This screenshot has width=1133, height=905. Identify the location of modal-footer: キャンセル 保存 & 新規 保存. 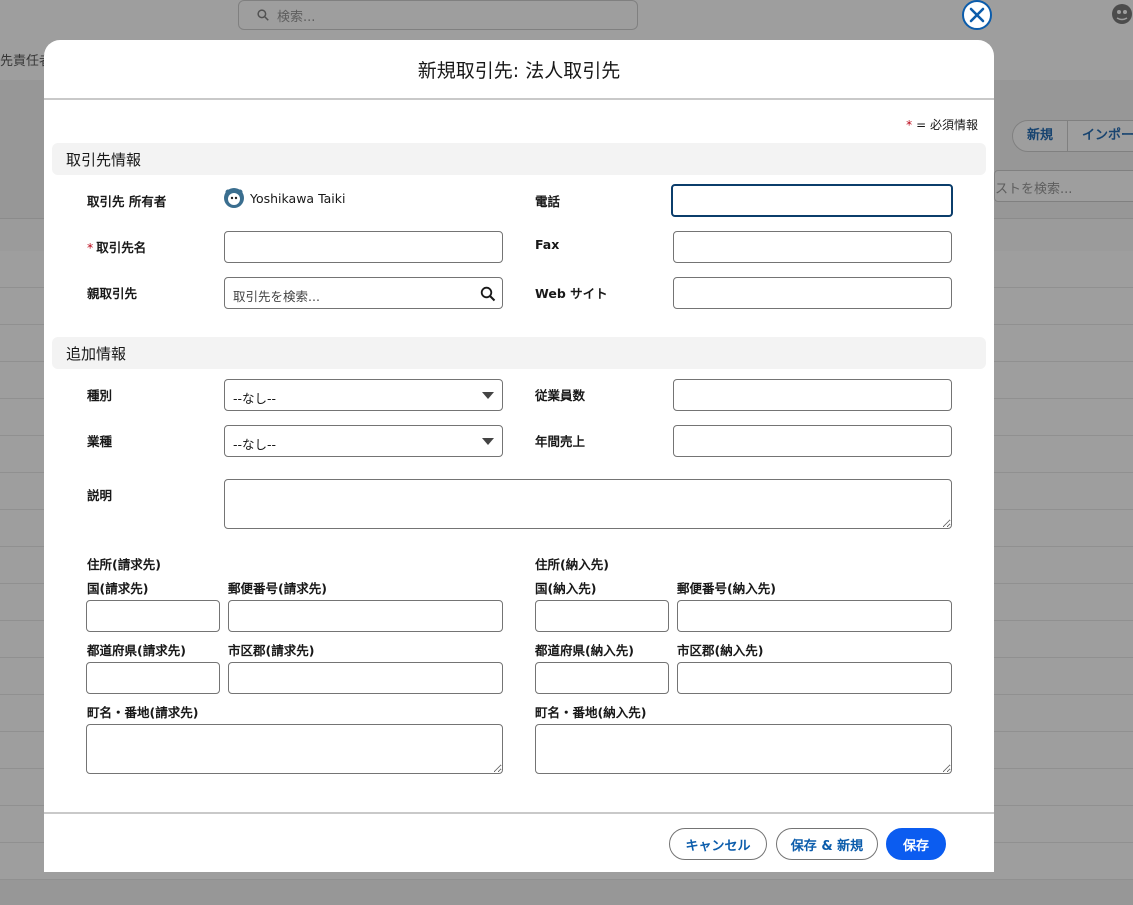
(519, 842).